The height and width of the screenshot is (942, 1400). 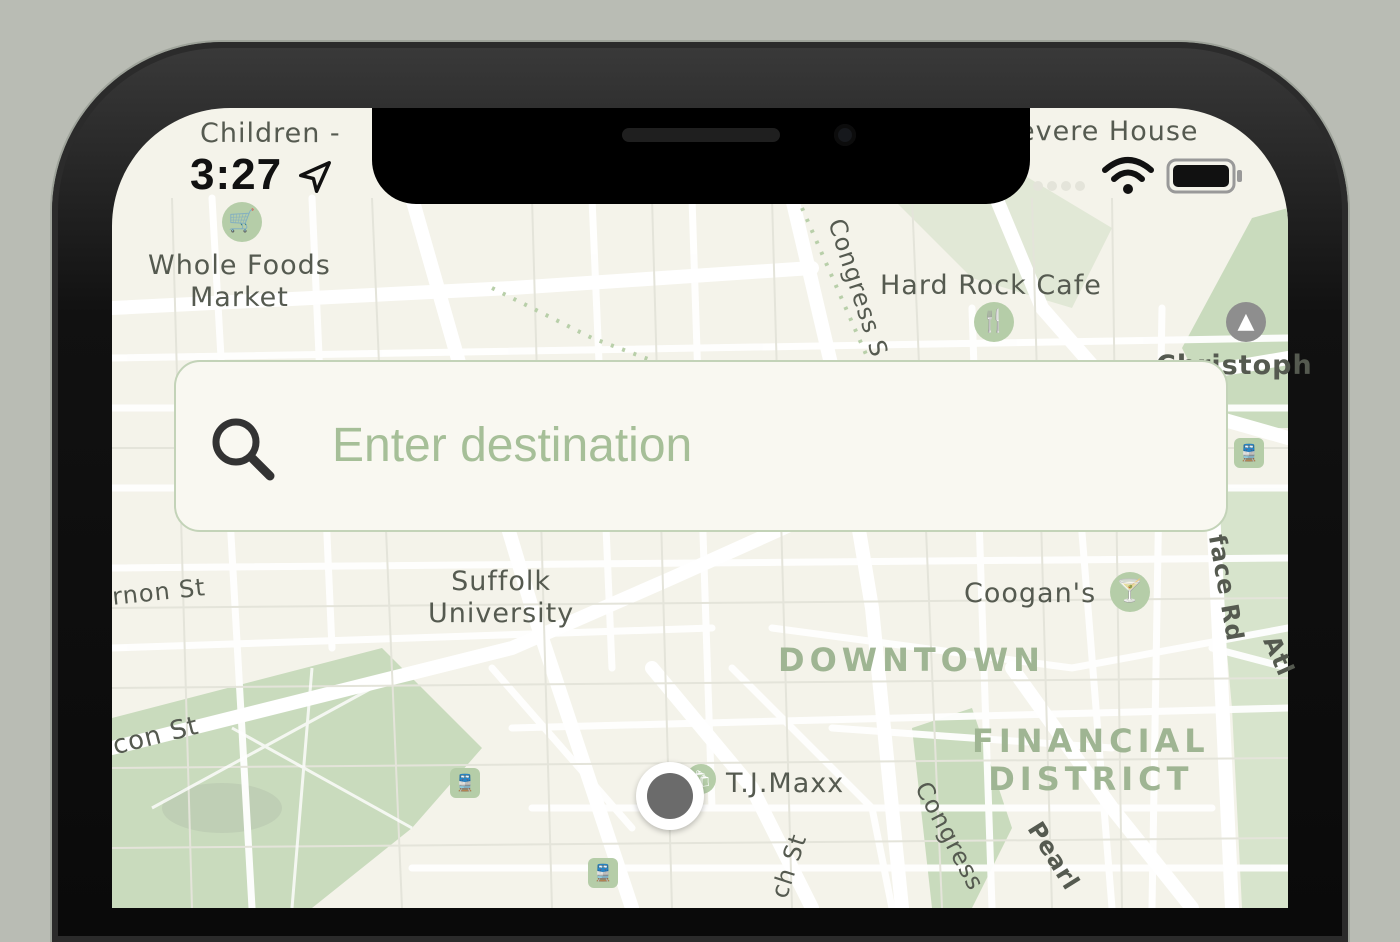 I want to click on current-location-marker, so click(x=670, y=796).